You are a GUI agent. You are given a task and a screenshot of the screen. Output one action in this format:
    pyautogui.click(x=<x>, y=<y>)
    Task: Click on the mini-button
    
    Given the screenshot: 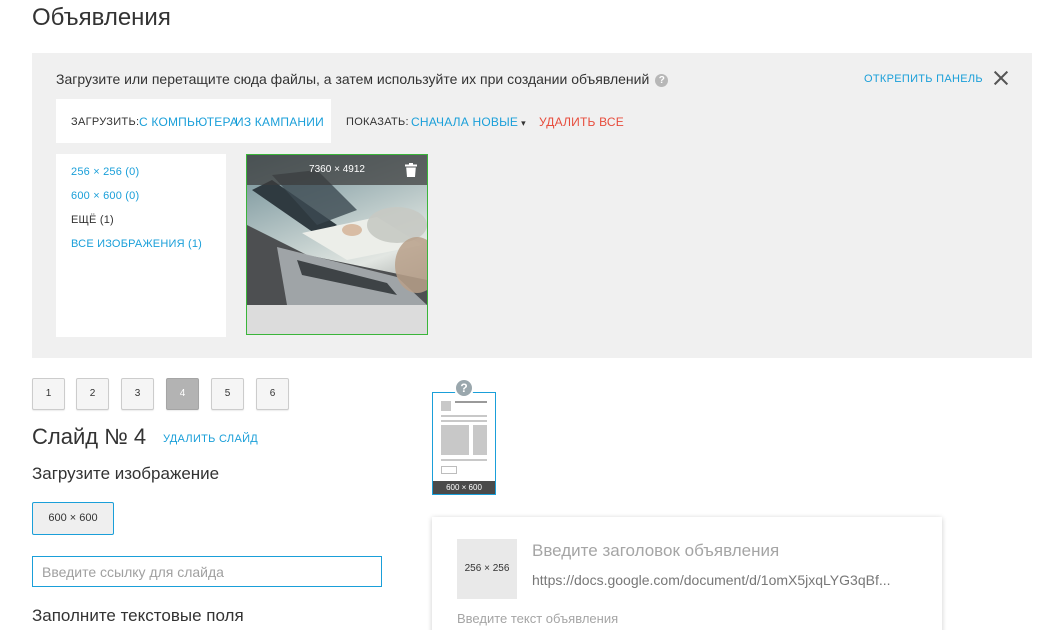 What is the action you would take?
    pyautogui.click(x=449, y=470)
    